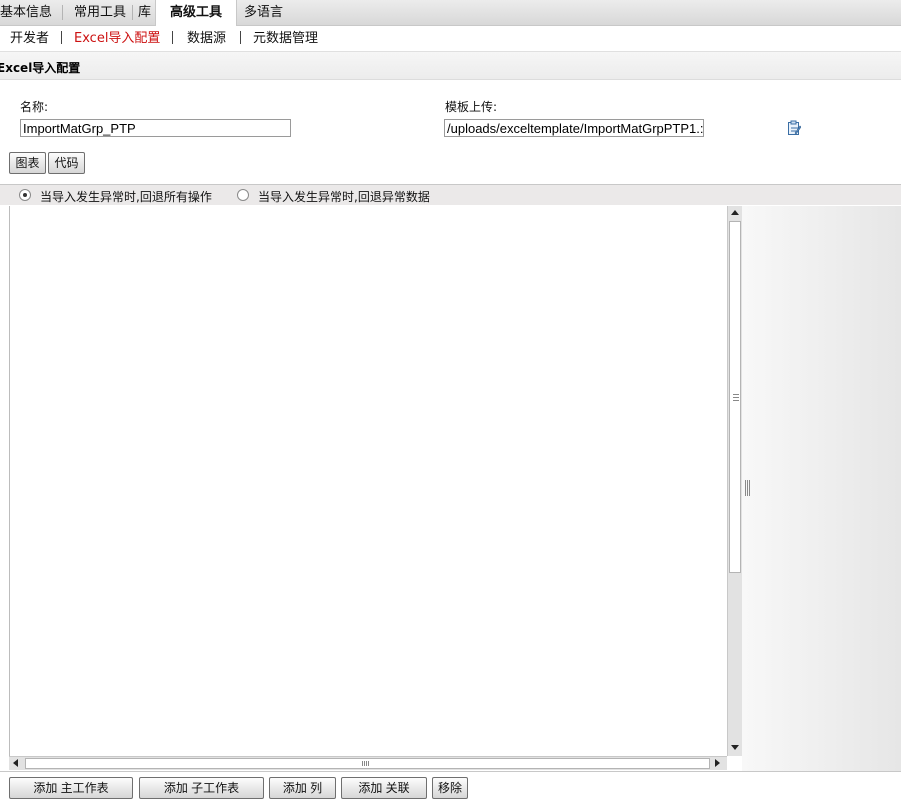  What do you see at coordinates (144, 12) in the screenshot?
I see `tab-library: 库` at bounding box center [144, 12].